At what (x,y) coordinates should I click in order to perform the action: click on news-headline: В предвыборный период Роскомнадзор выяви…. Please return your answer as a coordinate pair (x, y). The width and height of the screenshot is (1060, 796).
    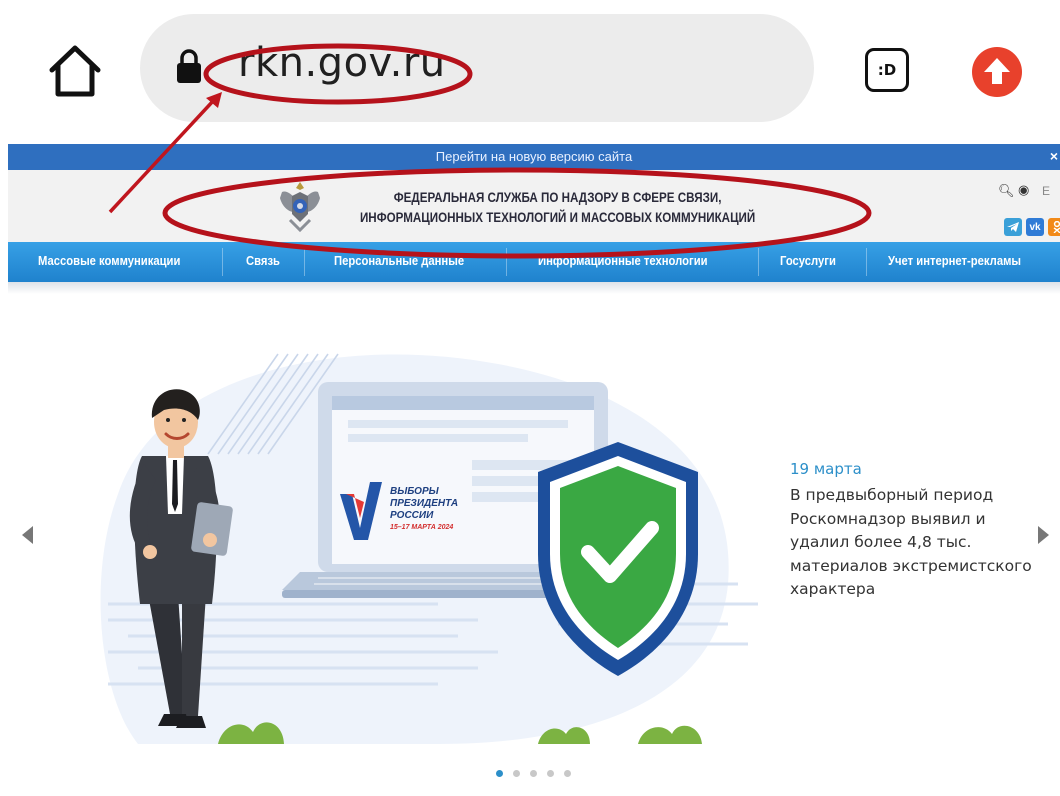
    Looking at the image, I should click on (918, 543).